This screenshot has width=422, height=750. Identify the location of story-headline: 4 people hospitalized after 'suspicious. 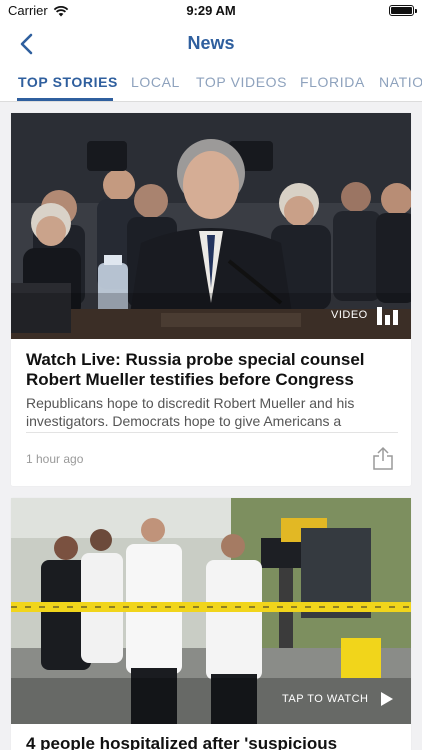
(212, 742).